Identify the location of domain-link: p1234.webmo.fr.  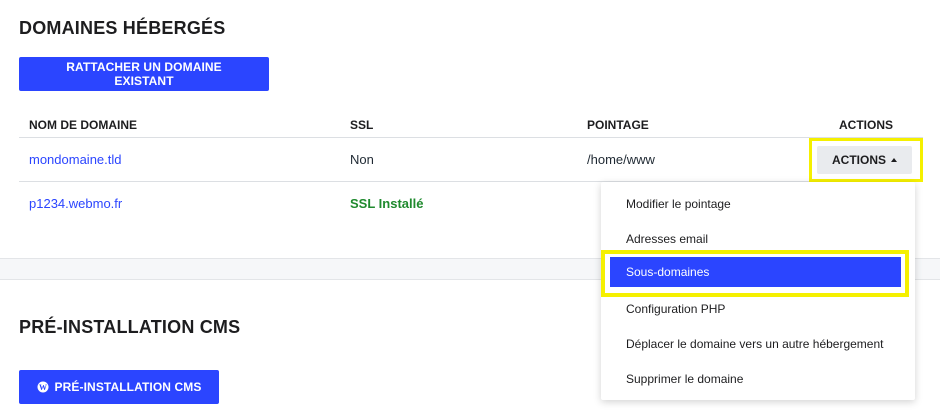
(75, 203).